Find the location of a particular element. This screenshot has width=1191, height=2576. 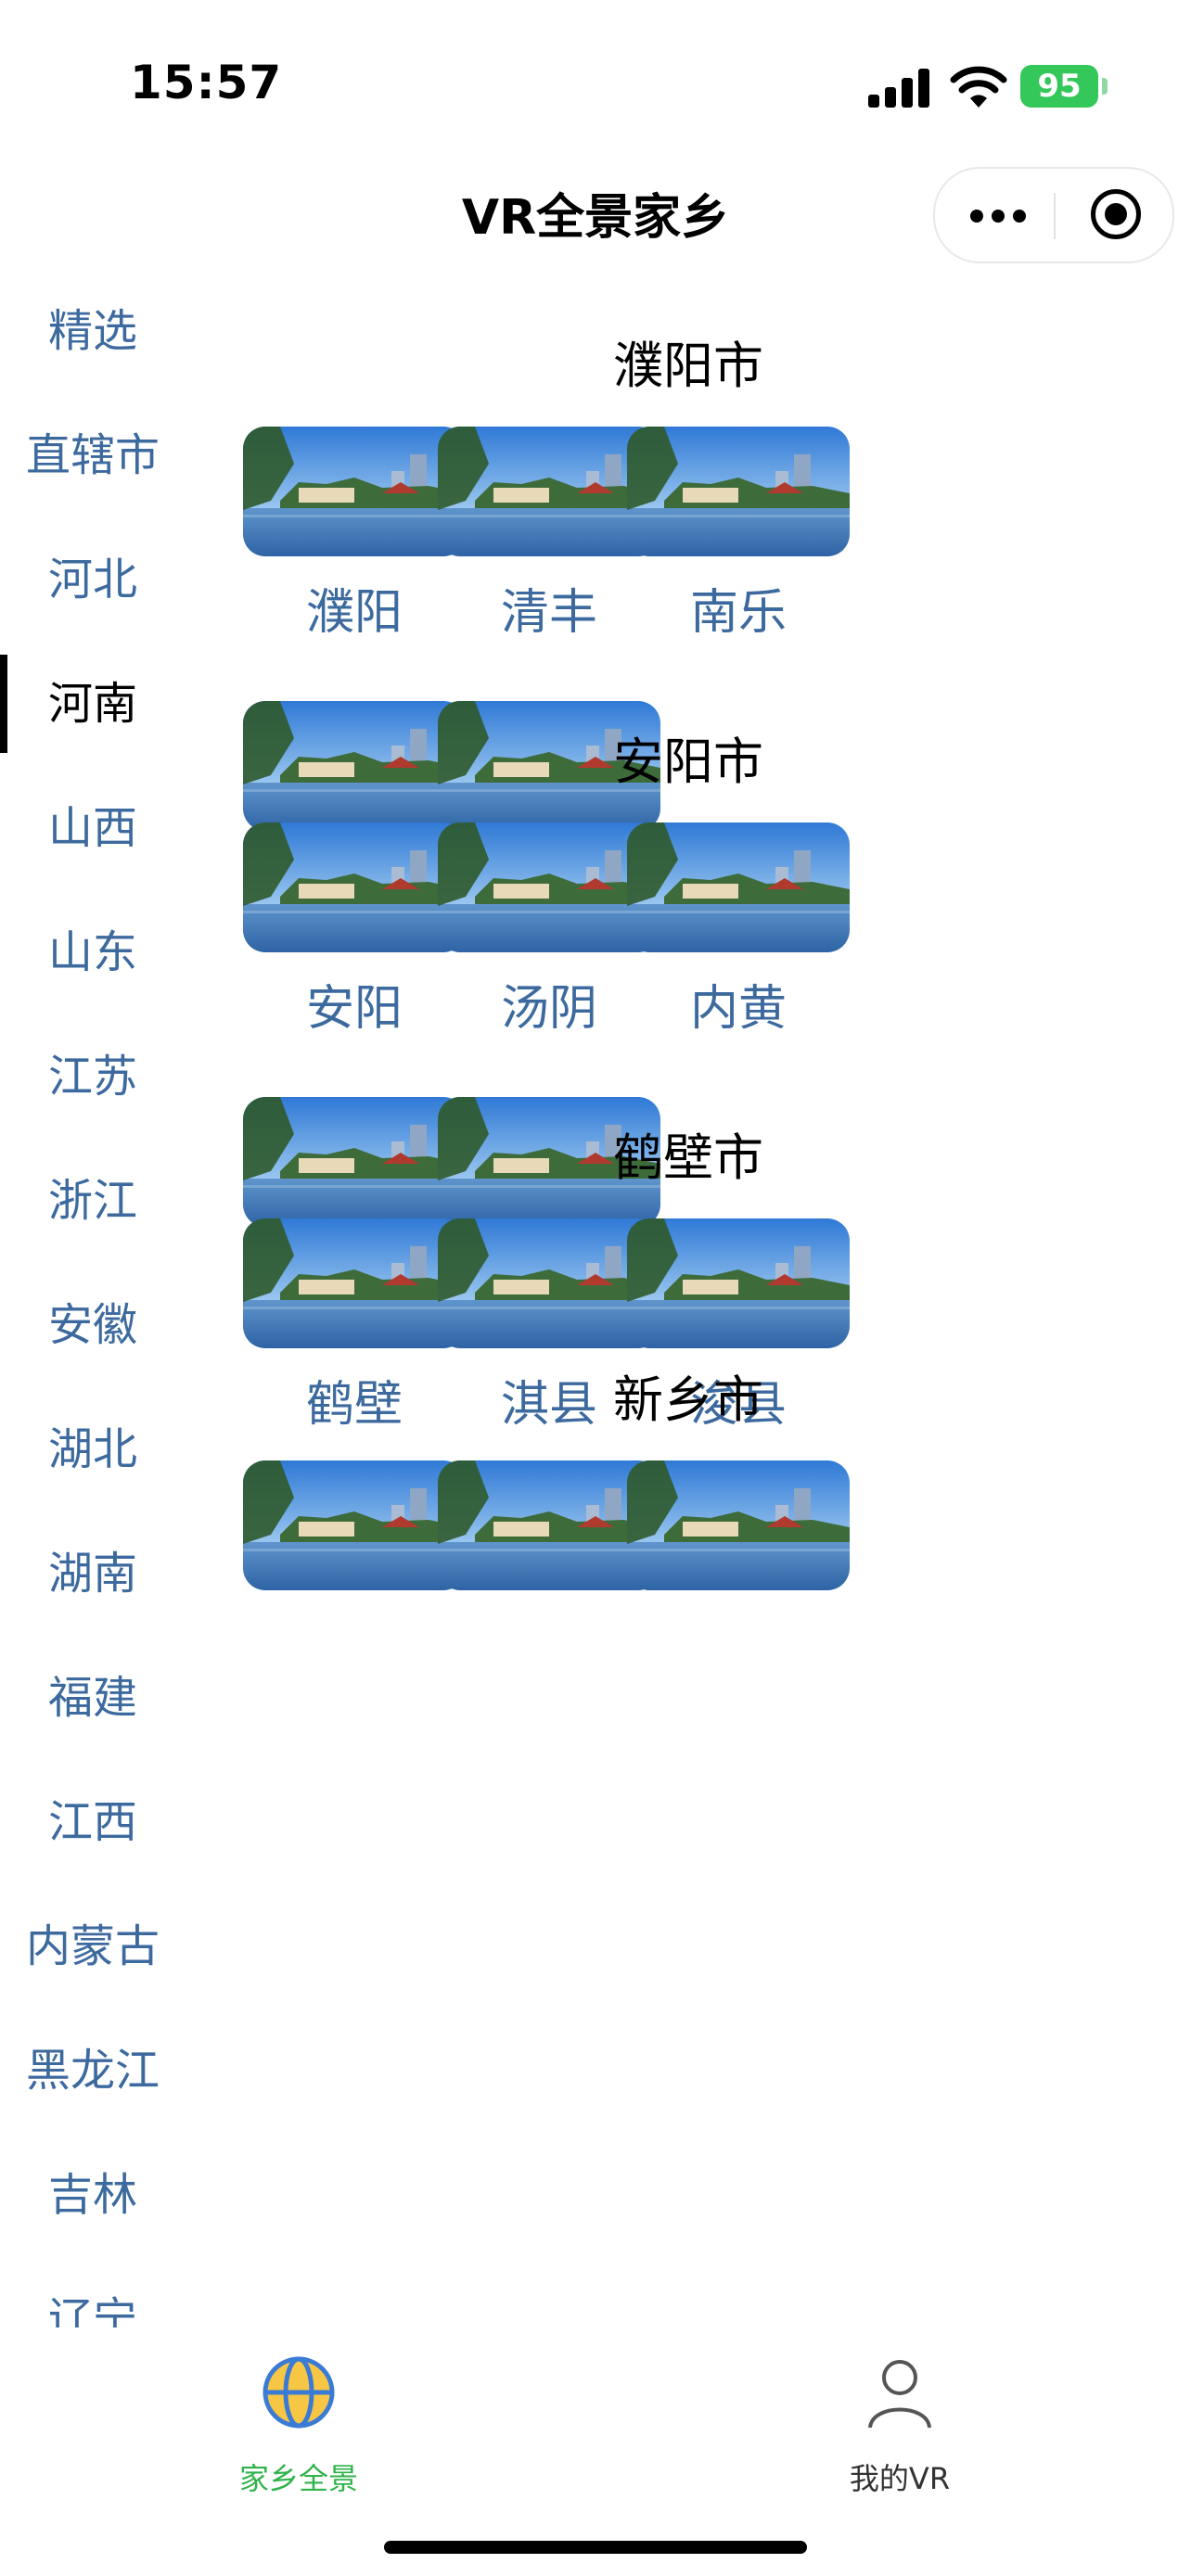

battery-icon: 95 is located at coordinates (1064, 87).